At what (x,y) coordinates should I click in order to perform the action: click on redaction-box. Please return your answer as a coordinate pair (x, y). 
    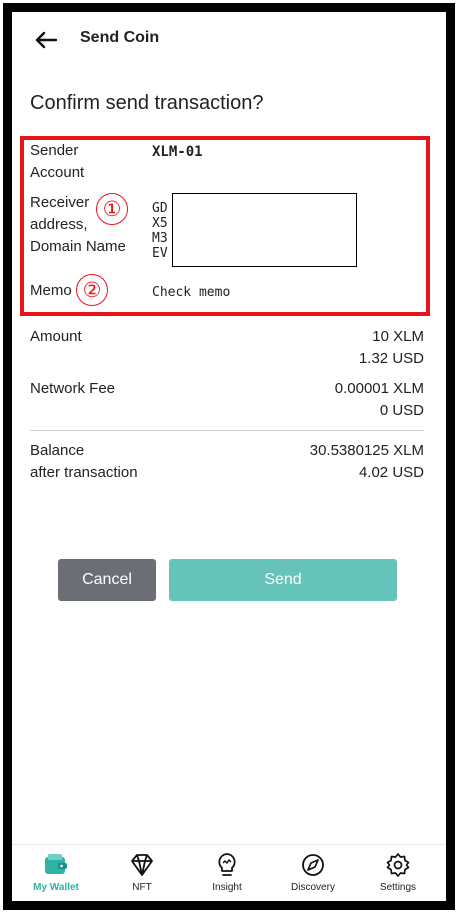
    Looking at the image, I should click on (264, 230).